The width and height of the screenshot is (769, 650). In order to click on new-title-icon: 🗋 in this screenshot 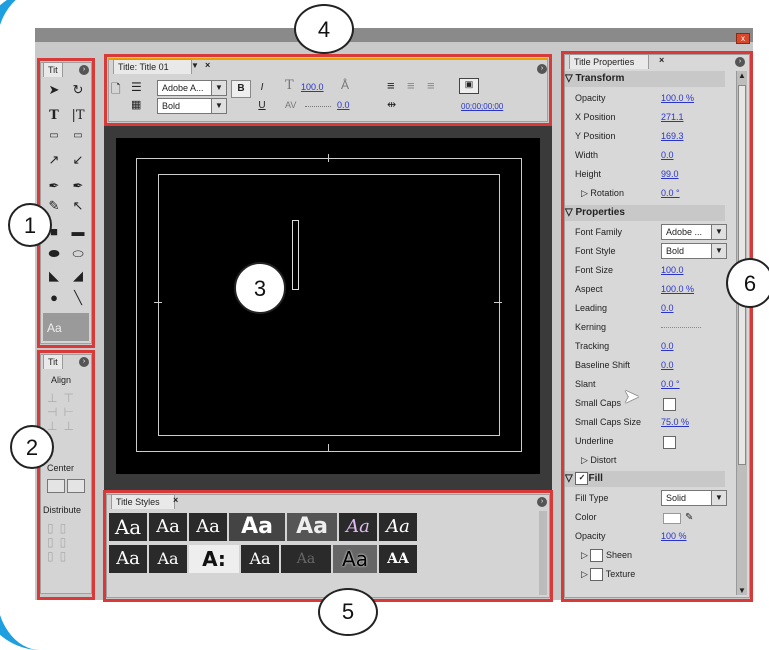, I will do `click(116, 90)`.